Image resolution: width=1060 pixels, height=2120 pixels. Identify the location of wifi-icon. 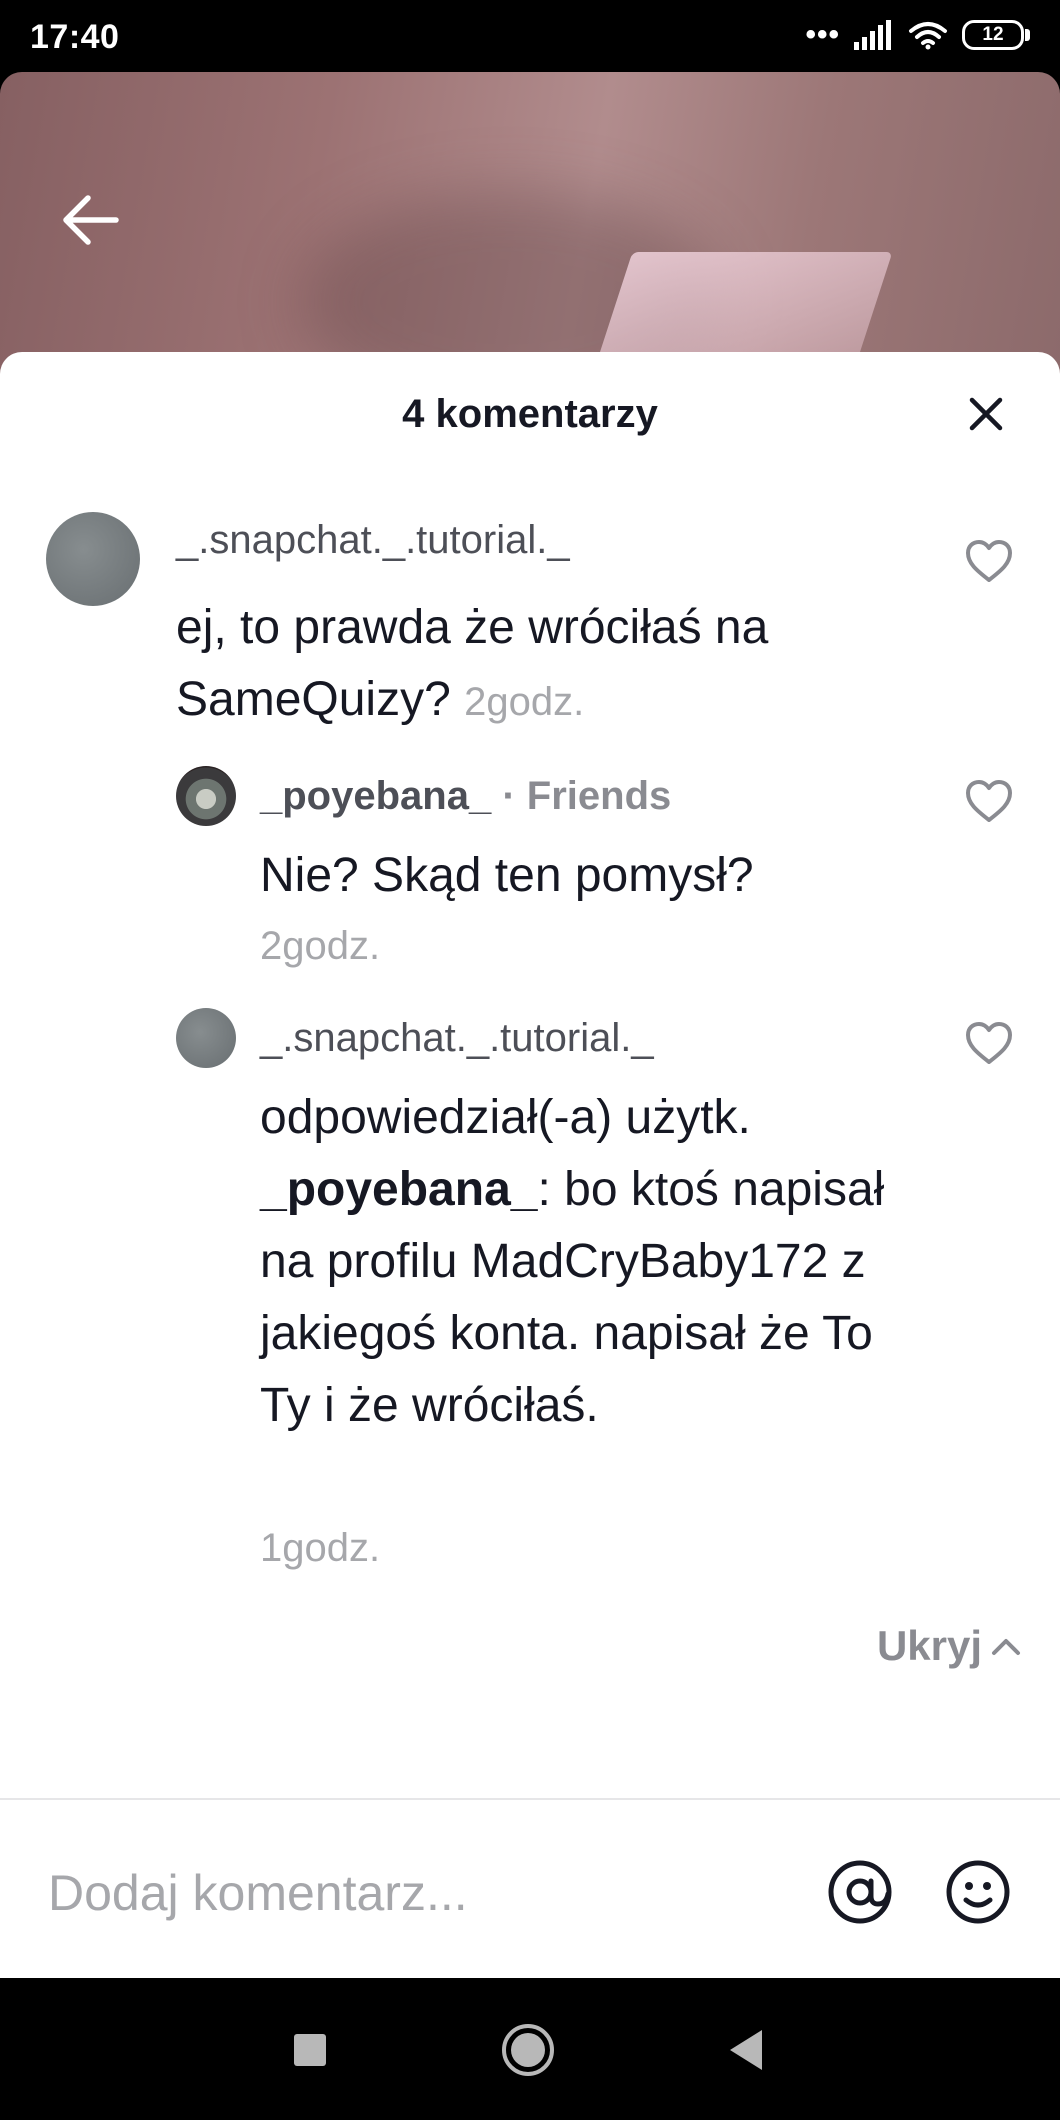
(928, 36).